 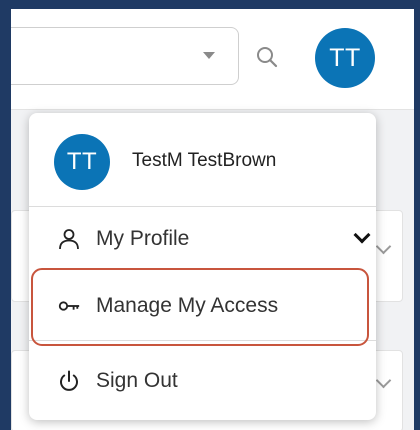 What do you see at coordinates (345, 58) in the screenshot?
I see `header-avatar: TT` at bounding box center [345, 58].